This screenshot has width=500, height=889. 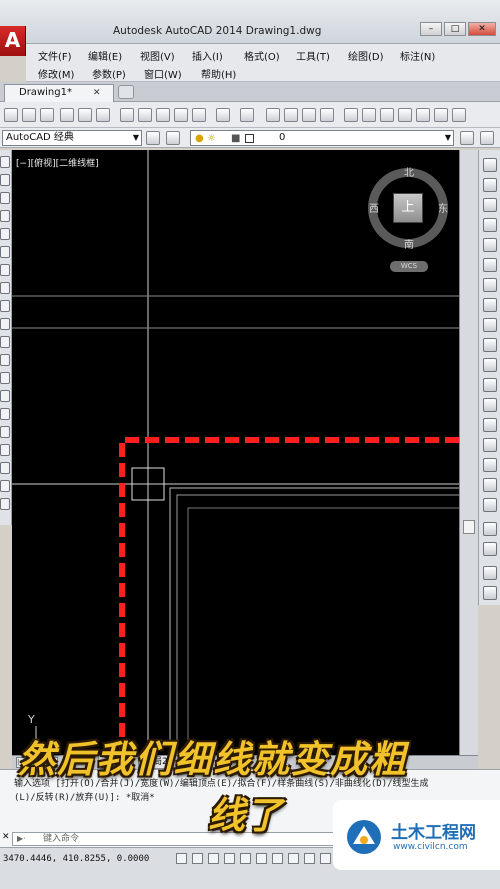 What do you see at coordinates (262, 55) in the screenshot?
I see `menu-format: 格式(O)` at bounding box center [262, 55].